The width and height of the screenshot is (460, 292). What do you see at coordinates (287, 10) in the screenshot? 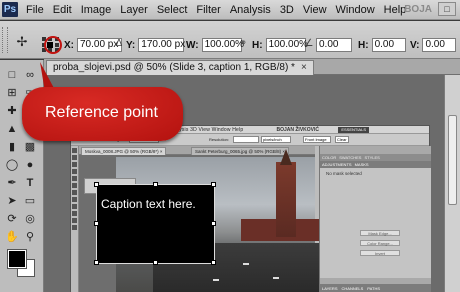
I see `menu-3d: 3D` at bounding box center [287, 10].